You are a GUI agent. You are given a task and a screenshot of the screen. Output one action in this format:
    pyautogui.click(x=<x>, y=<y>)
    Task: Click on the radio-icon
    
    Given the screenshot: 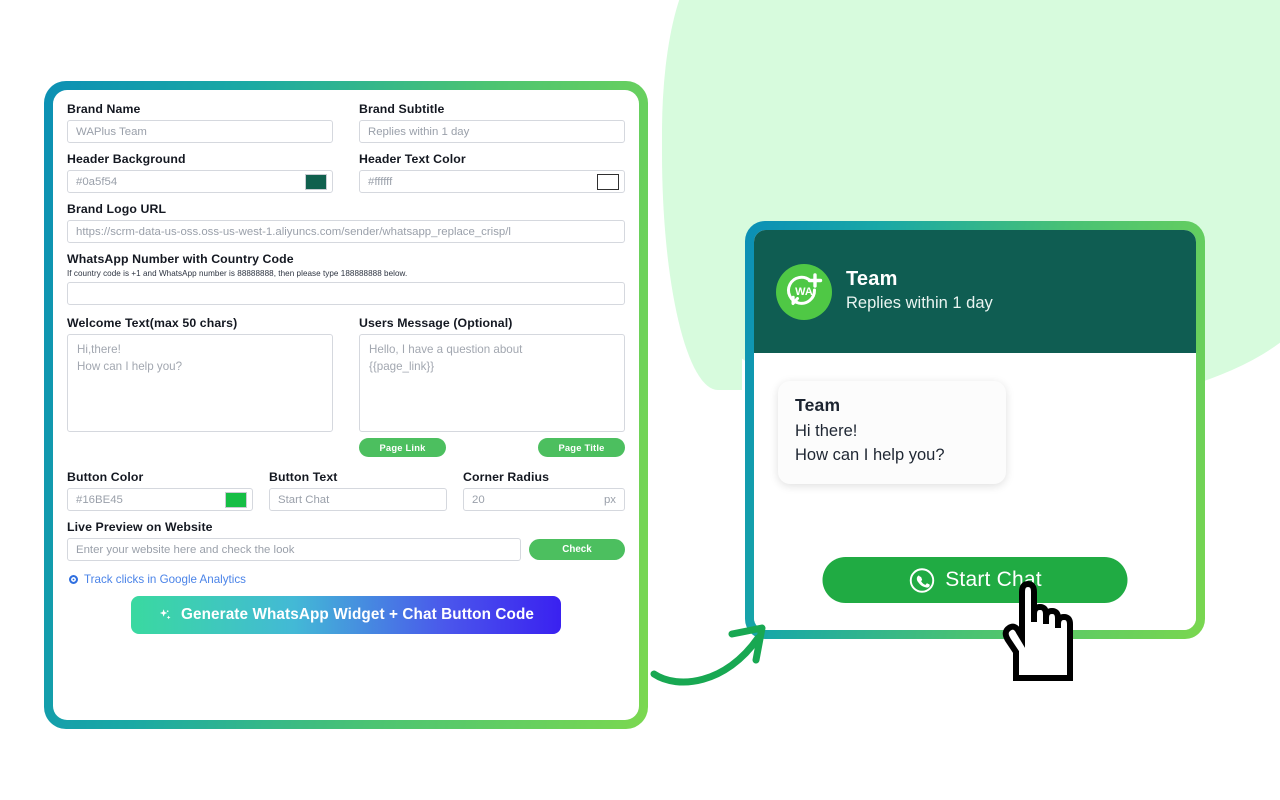 What is the action you would take?
    pyautogui.click(x=73, y=579)
    